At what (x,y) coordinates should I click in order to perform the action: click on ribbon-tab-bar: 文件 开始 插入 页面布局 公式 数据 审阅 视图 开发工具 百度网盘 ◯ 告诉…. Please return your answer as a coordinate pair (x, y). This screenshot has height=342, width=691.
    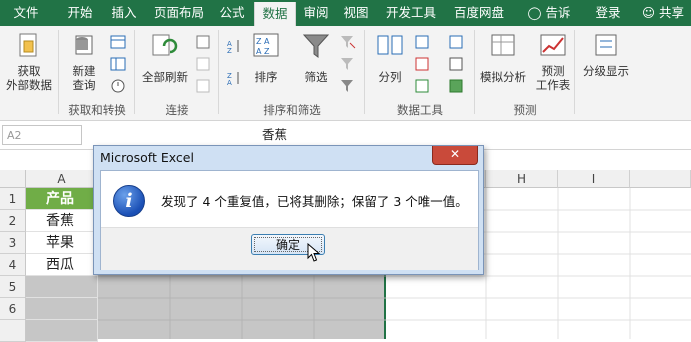
    Looking at the image, I should click on (345, 23).